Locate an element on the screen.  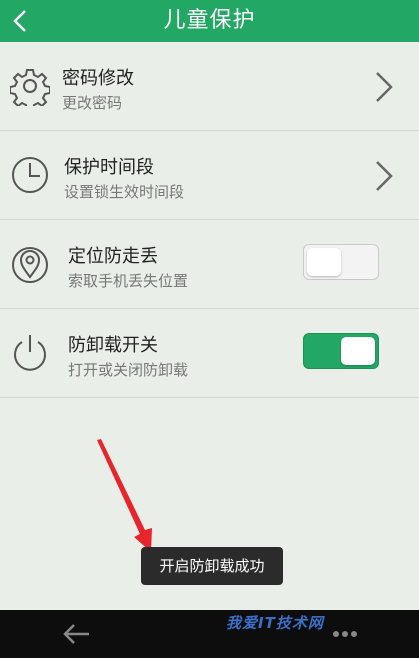
uninstall-protection-toggle is located at coordinates (341, 351).